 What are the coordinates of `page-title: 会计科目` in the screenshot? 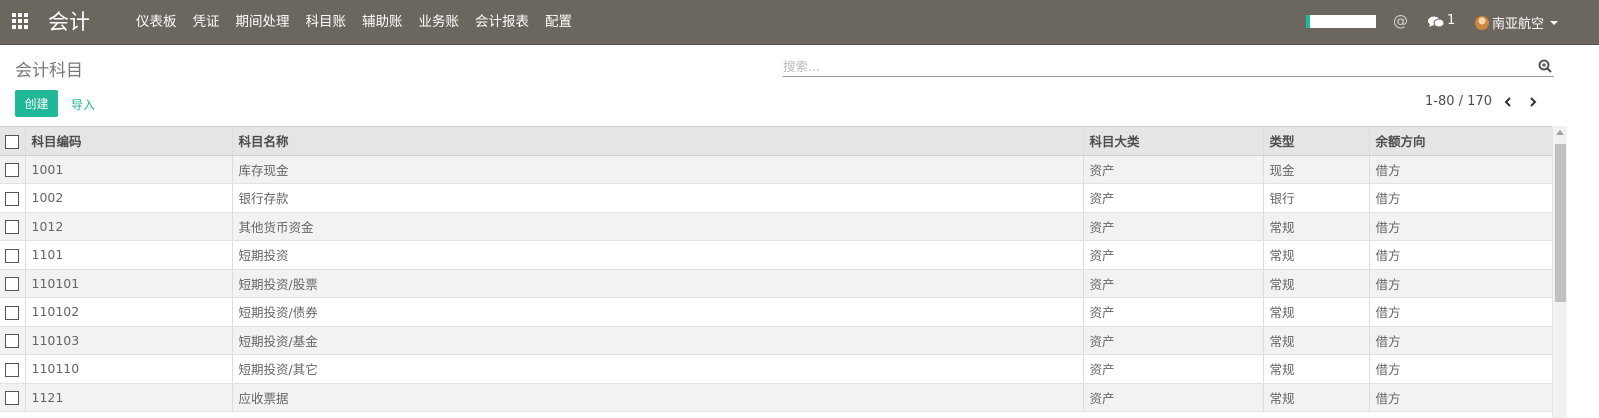 It's located at (49, 71).